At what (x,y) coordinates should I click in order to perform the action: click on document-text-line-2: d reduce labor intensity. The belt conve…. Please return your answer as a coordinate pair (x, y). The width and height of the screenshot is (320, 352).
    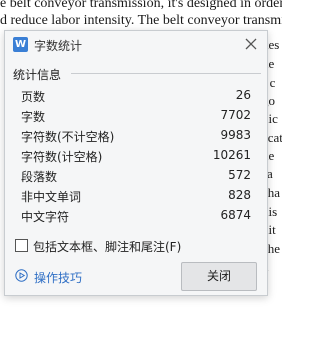
    Looking at the image, I should click on (141, 20).